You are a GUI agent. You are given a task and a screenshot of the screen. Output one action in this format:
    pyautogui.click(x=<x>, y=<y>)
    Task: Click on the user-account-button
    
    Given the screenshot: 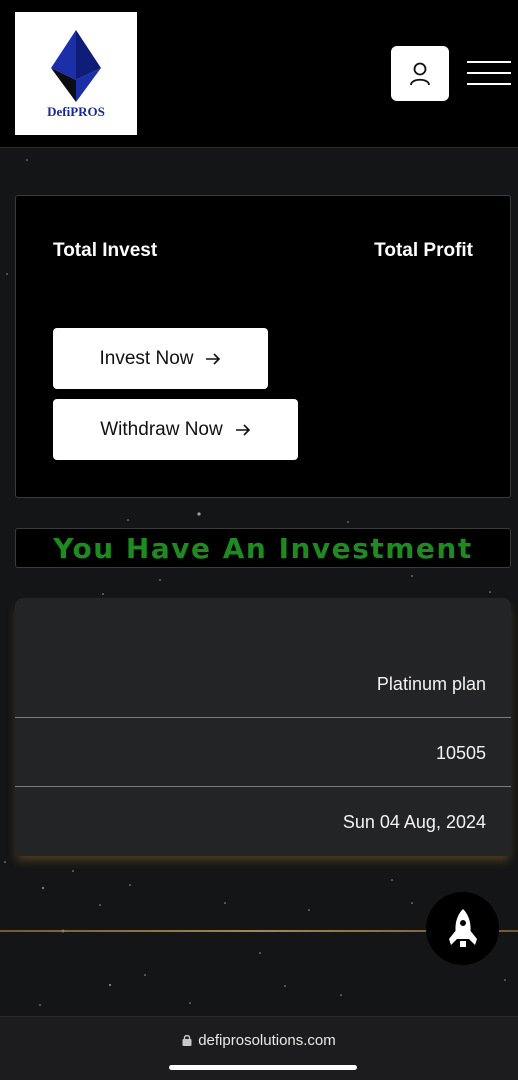 What is the action you would take?
    pyautogui.click(x=420, y=73)
    